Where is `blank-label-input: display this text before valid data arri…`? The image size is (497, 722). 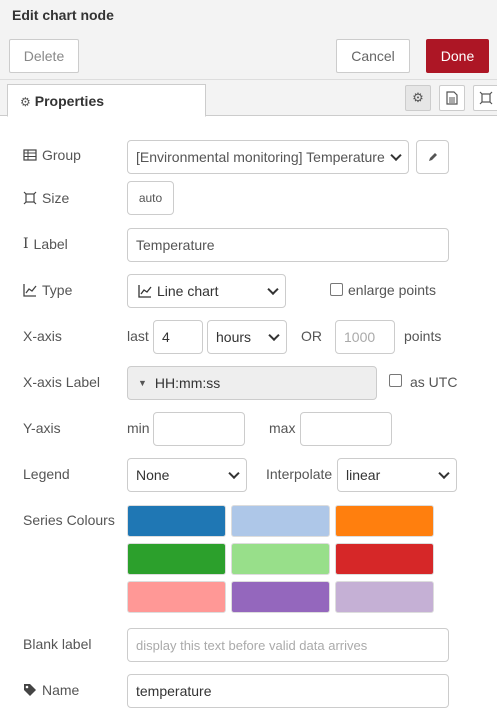 blank-label-input: display this text before valid data arri… is located at coordinates (288, 645).